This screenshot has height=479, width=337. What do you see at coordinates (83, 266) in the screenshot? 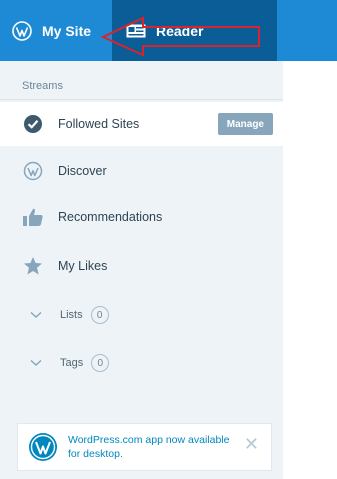
I see `sidebar-item-label: My Likes` at bounding box center [83, 266].